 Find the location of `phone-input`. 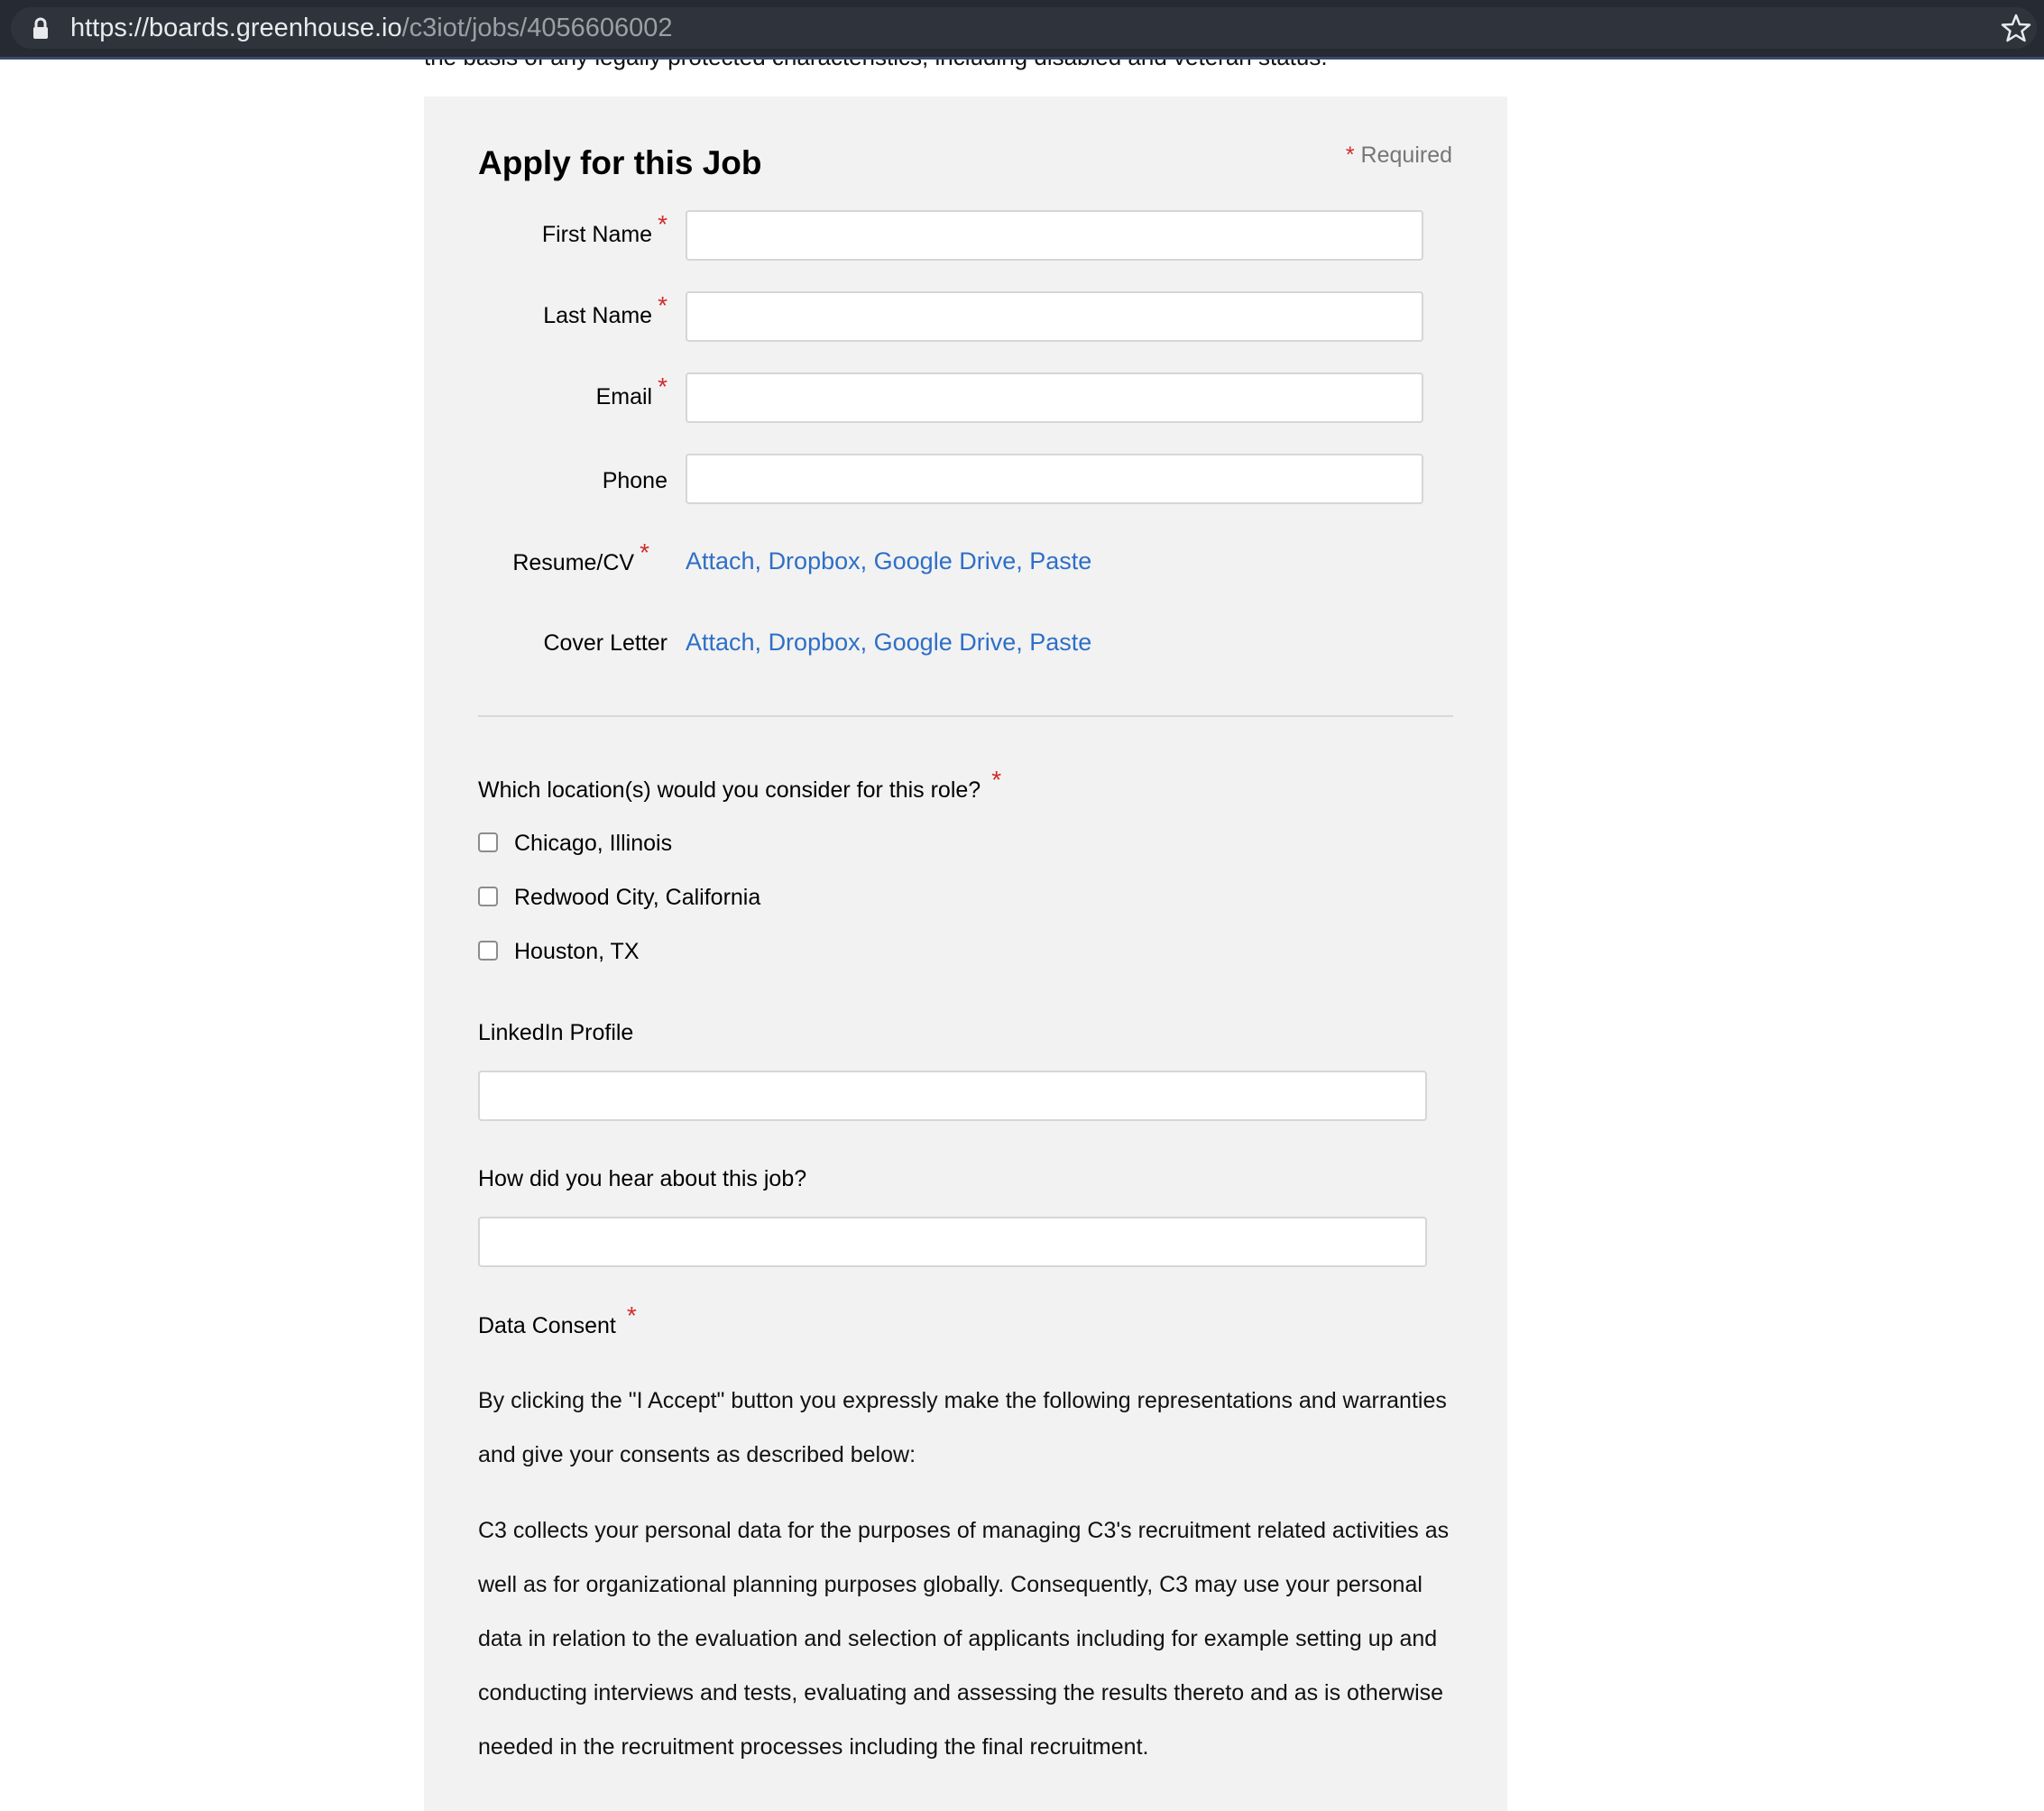

phone-input is located at coordinates (1054, 479).